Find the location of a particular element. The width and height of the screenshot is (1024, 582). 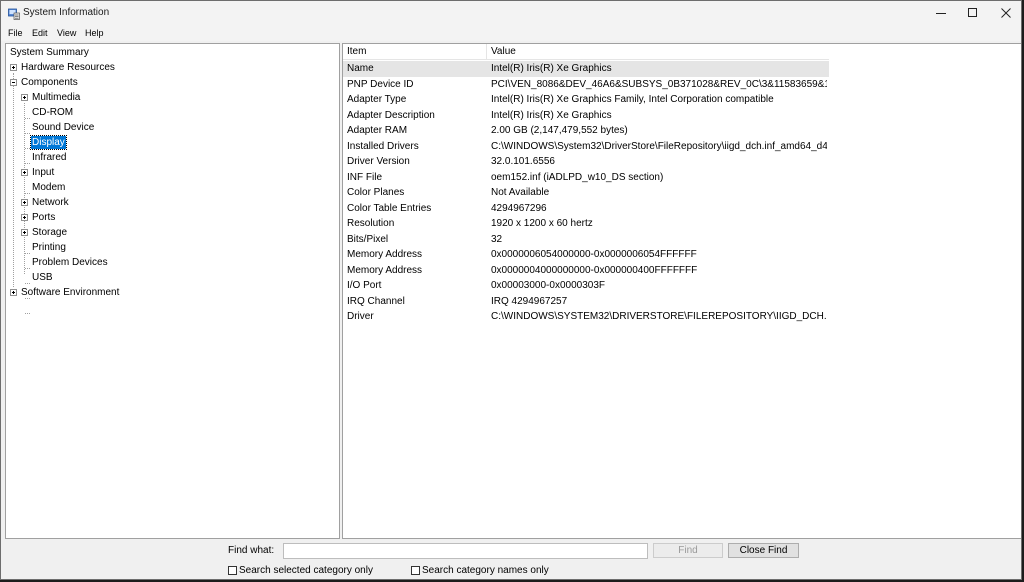

tree-item-label: Ports is located at coordinates (44, 217).